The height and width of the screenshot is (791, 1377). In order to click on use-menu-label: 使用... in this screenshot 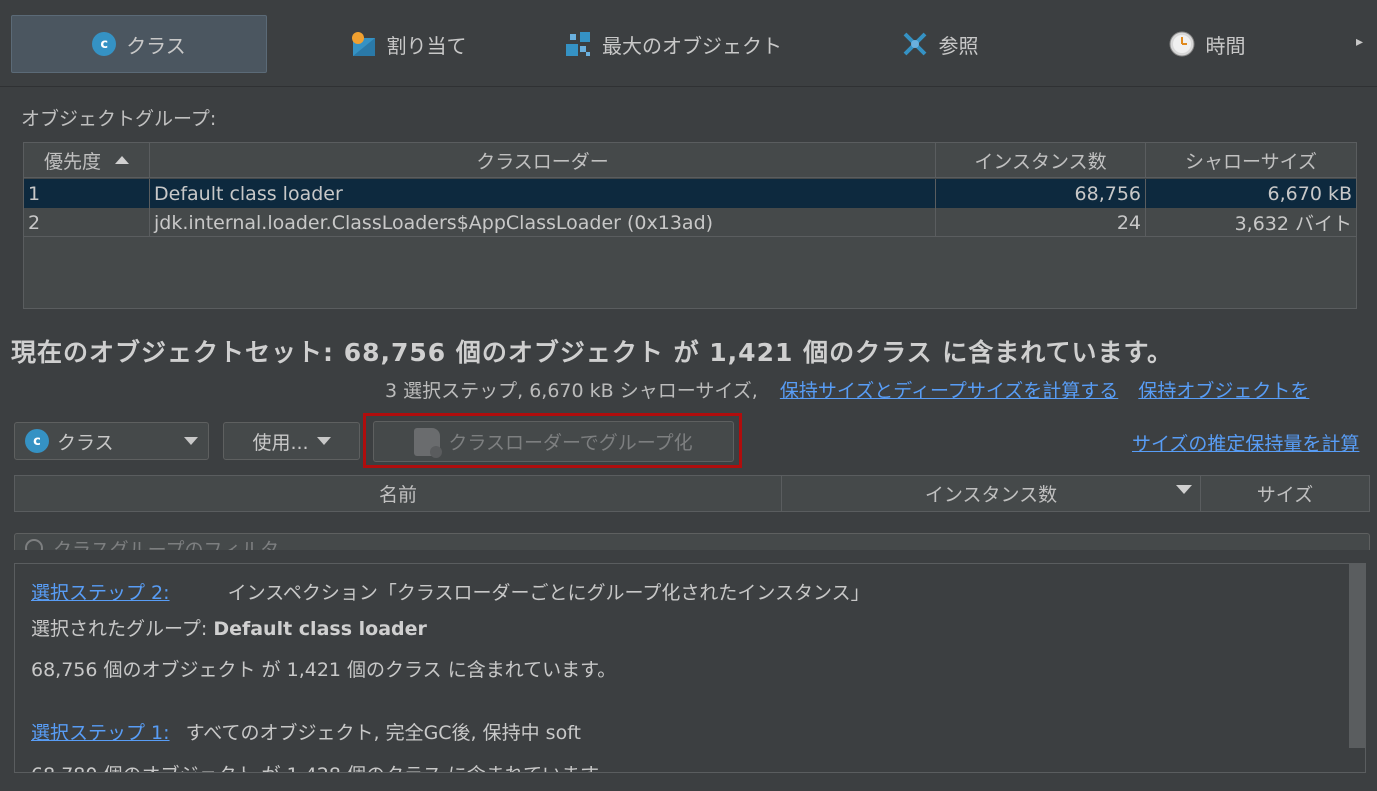, I will do `click(280, 442)`.